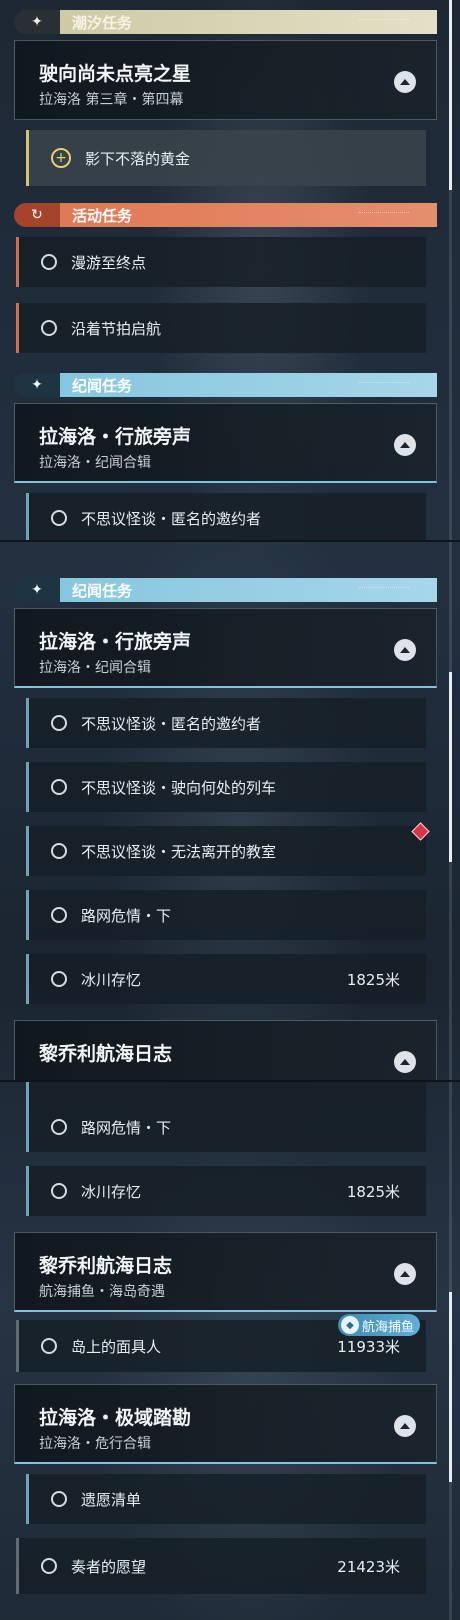  I want to click on quest-row: 漫游至终点, so click(221, 262).